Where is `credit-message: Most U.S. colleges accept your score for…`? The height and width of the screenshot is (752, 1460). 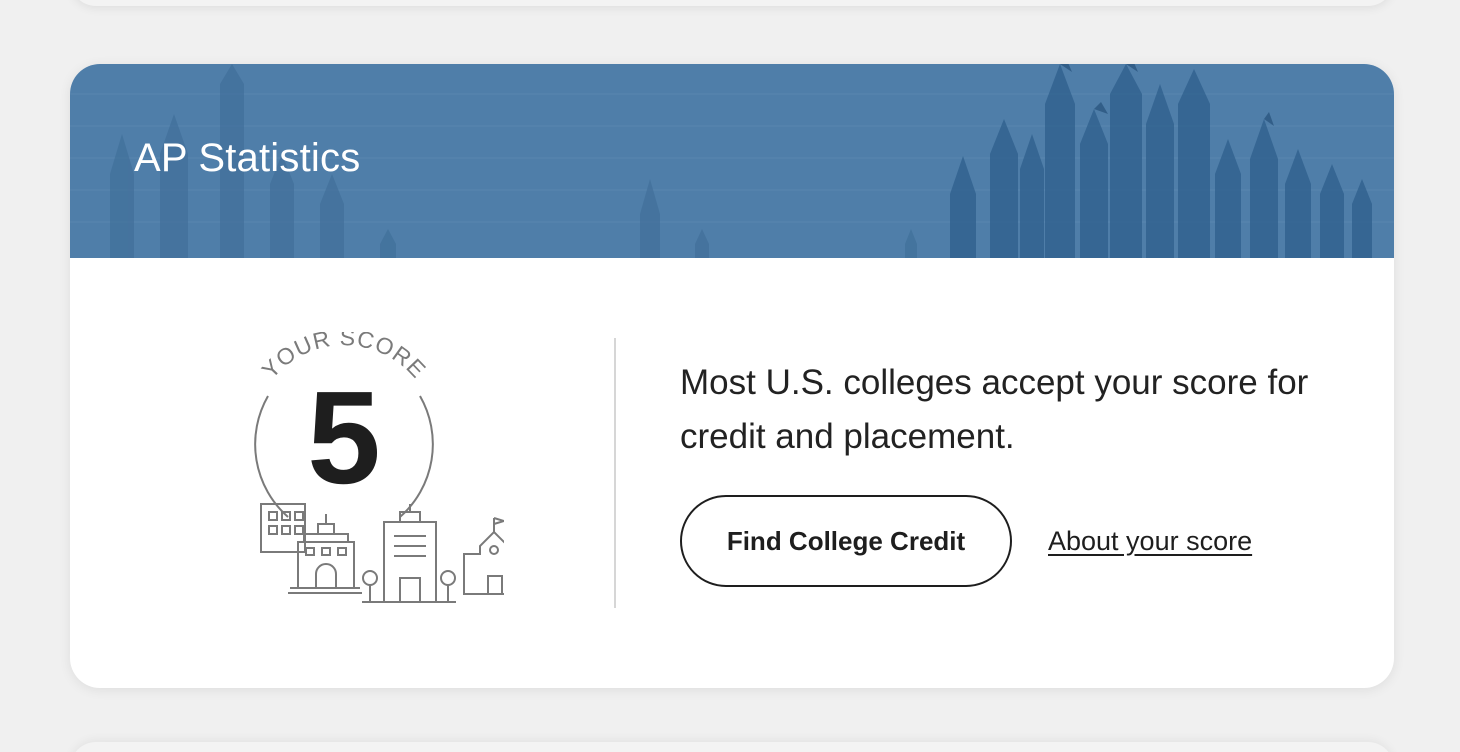 credit-message: Most U.S. colleges accept your score for… is located at coordinates (994, 409).